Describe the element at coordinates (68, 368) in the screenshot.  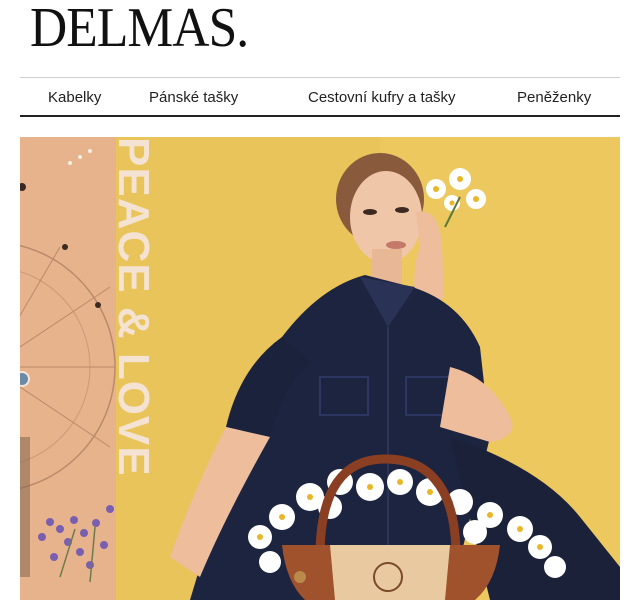
I see `side-panel` at that location.